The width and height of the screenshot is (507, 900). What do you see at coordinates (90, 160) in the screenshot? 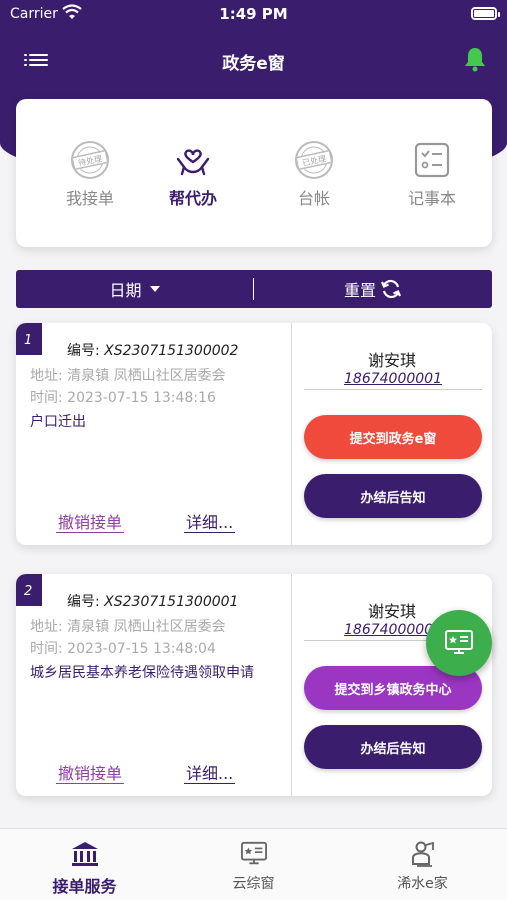
I see `pending-stamp-icon: 待处理` at bounding box center [90, 160].